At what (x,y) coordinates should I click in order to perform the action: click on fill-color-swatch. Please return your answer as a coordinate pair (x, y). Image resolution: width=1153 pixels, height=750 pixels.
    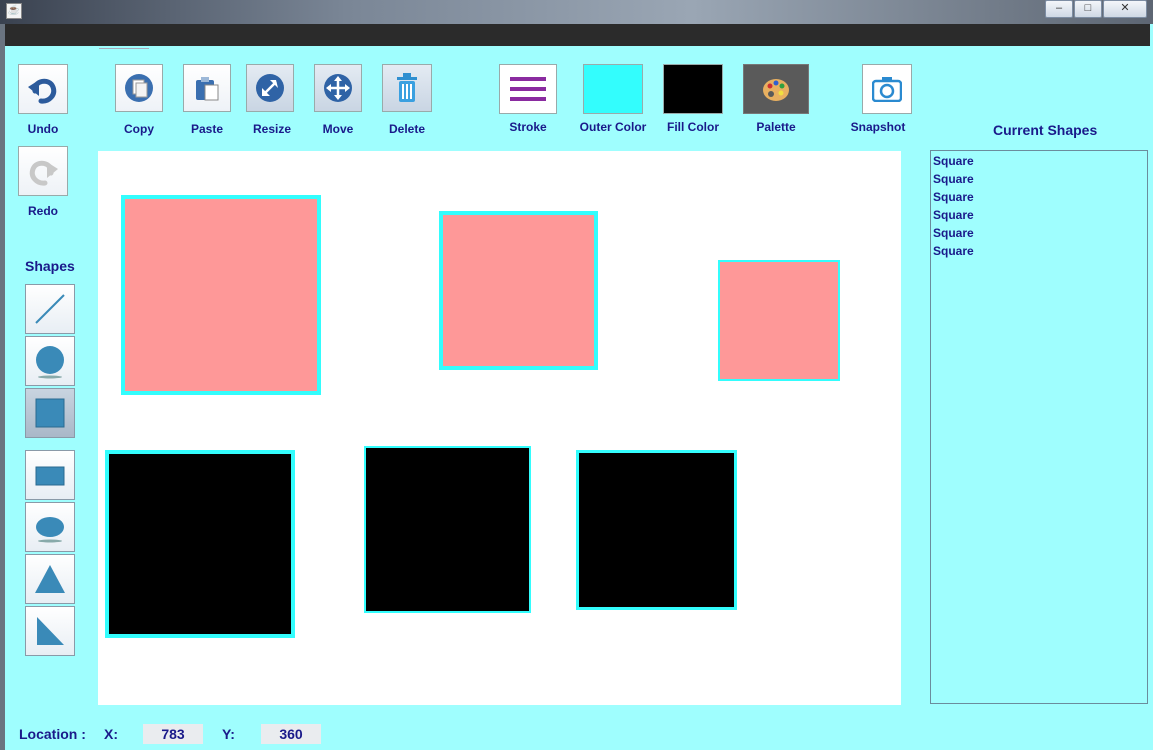
    Looking at the image, I should click on (693, 89).